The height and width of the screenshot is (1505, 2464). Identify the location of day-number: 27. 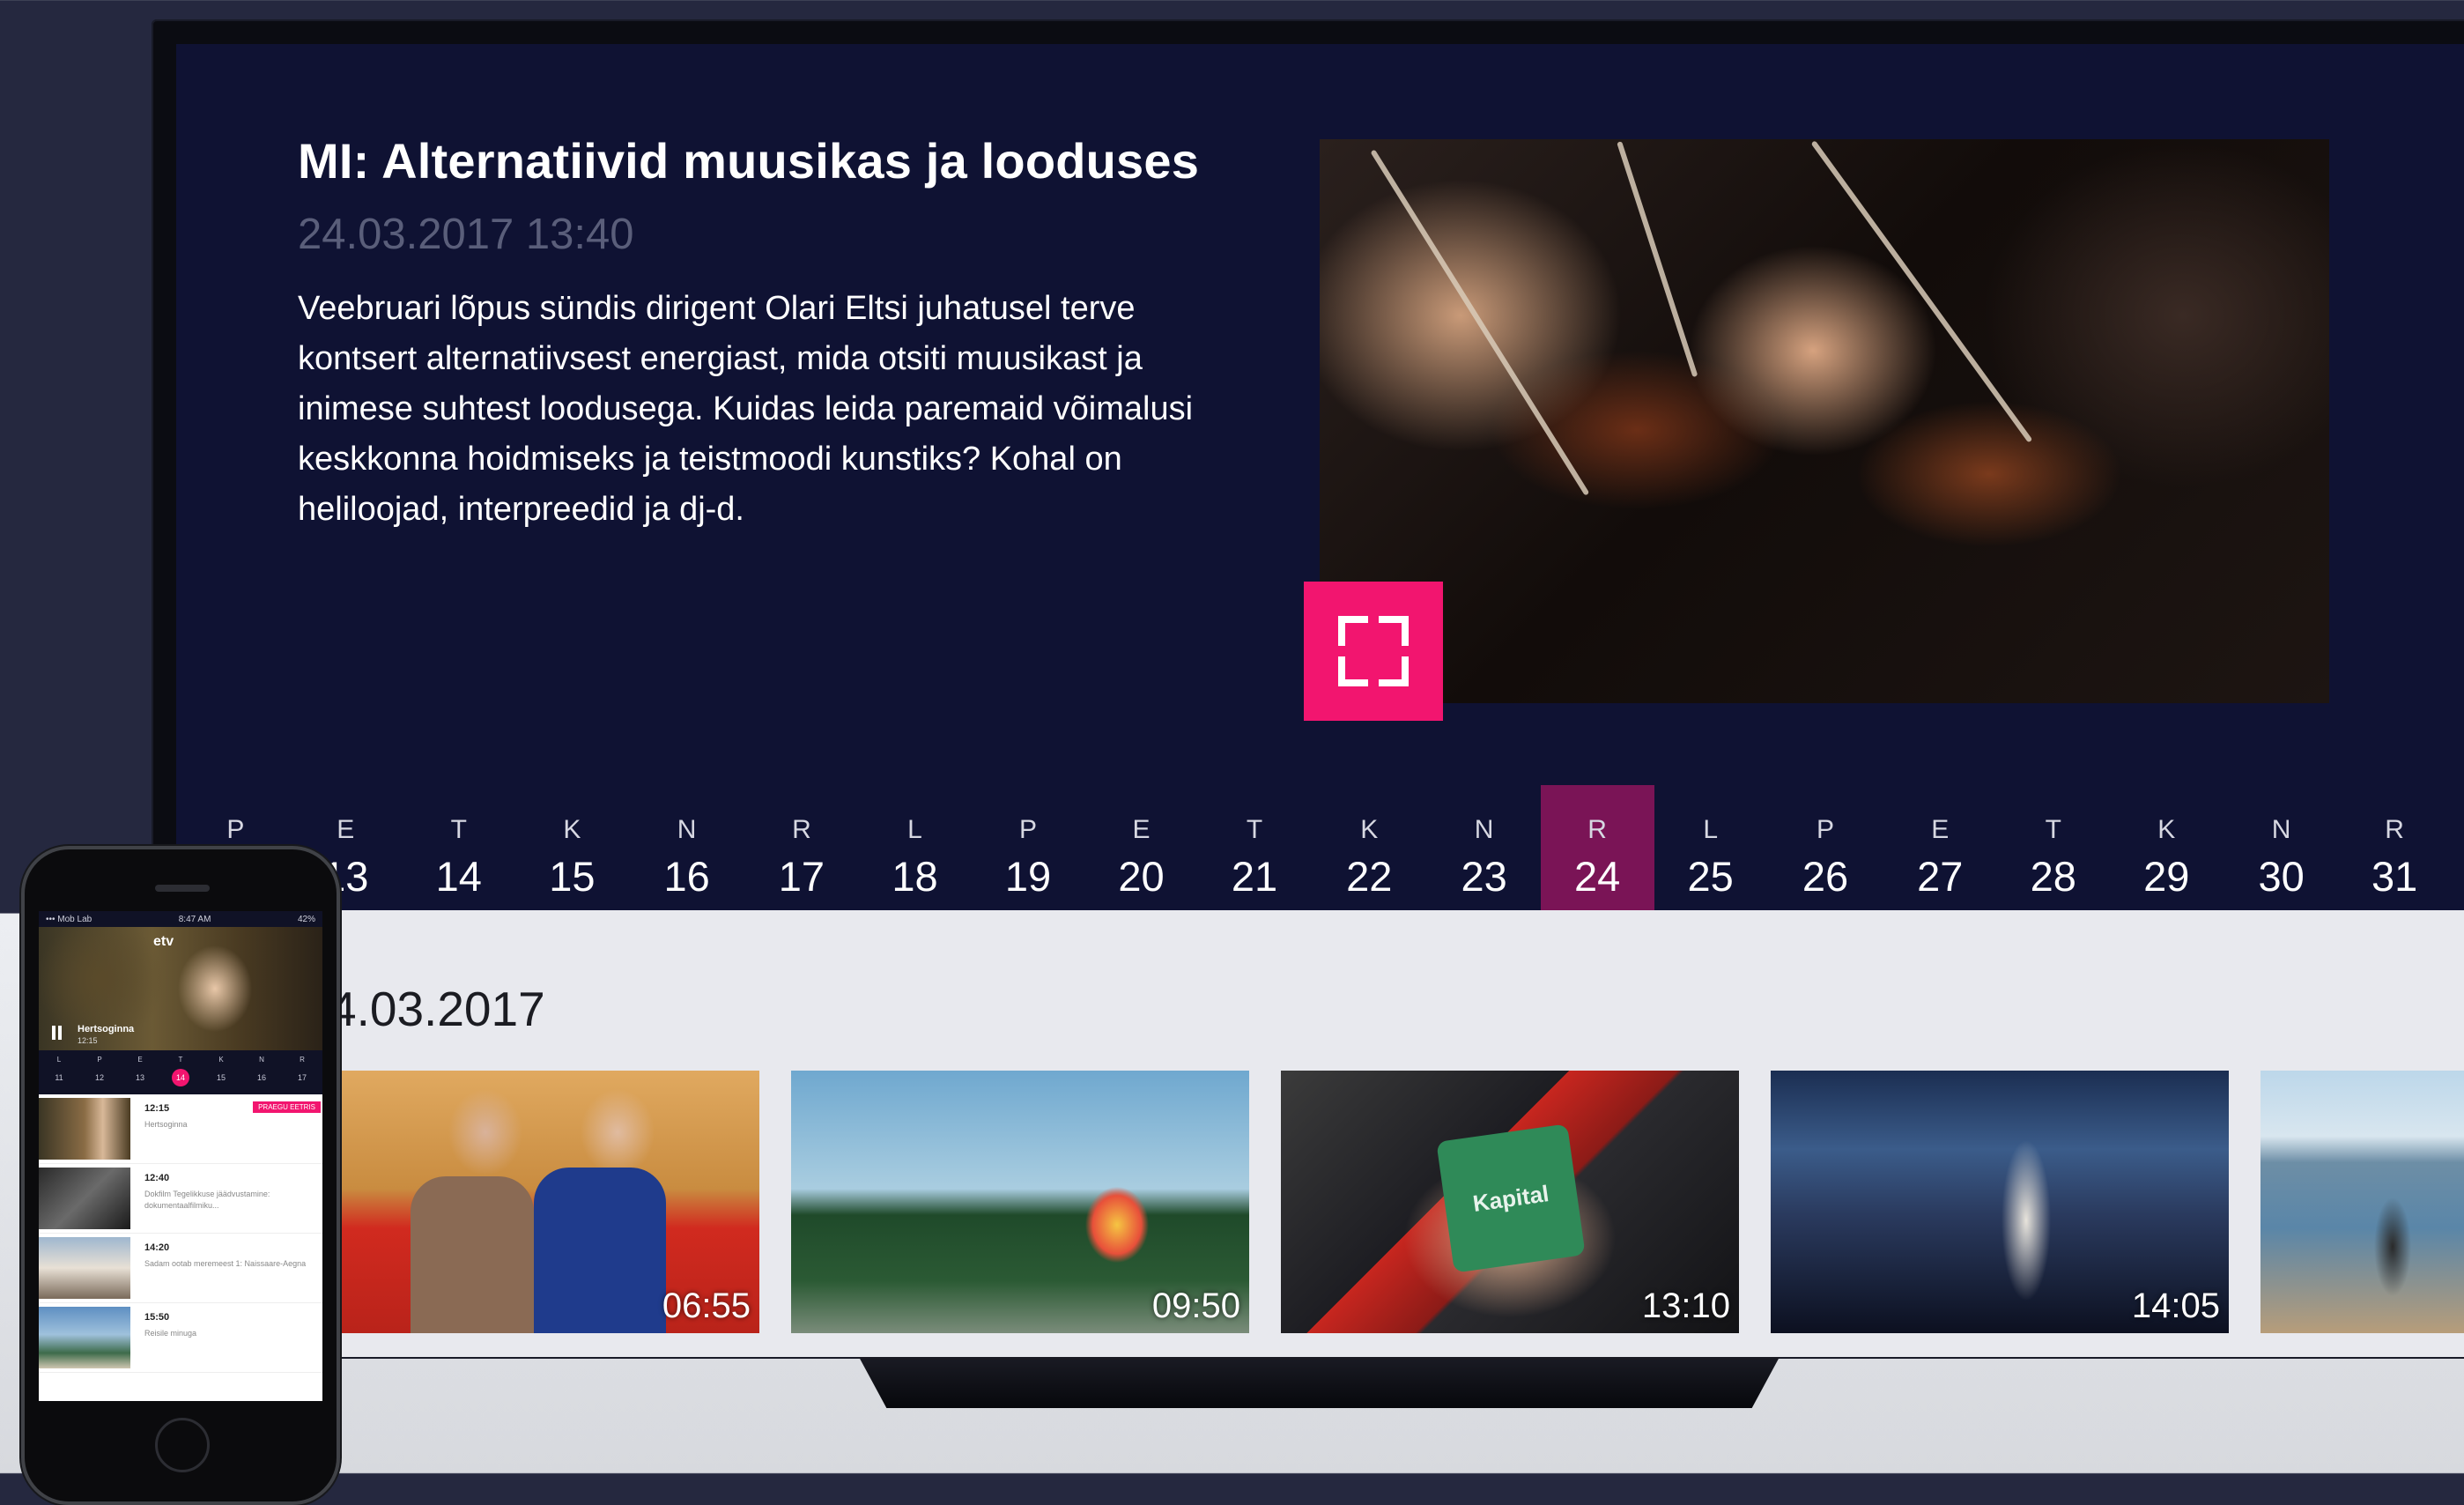
(1940, 876).